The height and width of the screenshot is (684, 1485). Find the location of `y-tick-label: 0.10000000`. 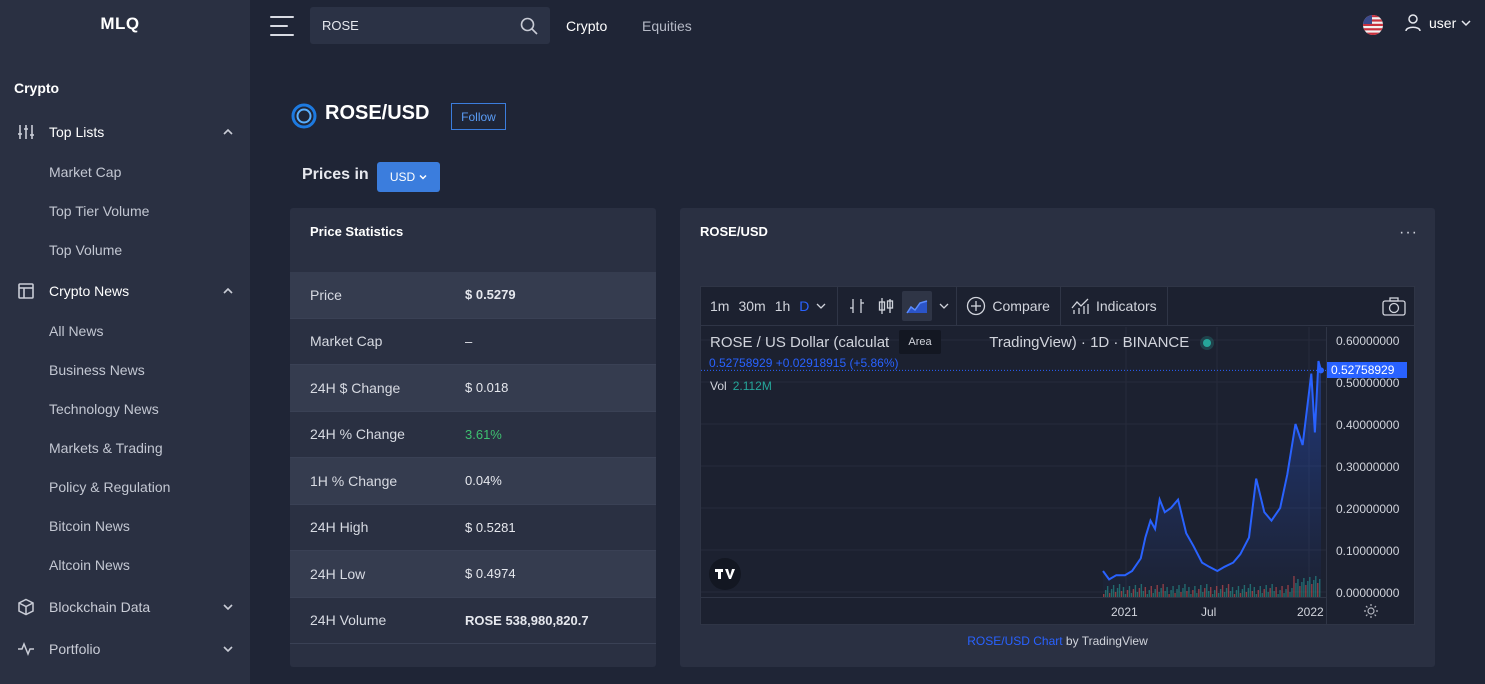

y-tick-label: 0.10000000 is located at coordinates (1368, 551).